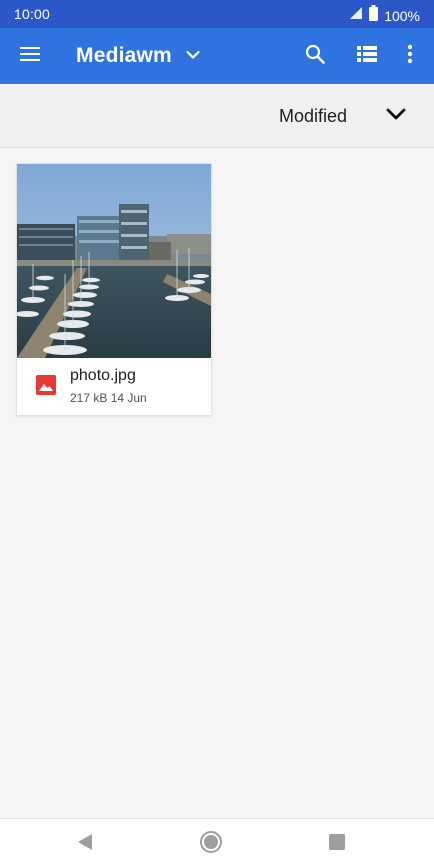 The width and height of the screenshot is (434, 868). What do you see at coordinates (402, 15) in the screenshot?
I see `battery-level: 100%` at bounding box center [402, 15].